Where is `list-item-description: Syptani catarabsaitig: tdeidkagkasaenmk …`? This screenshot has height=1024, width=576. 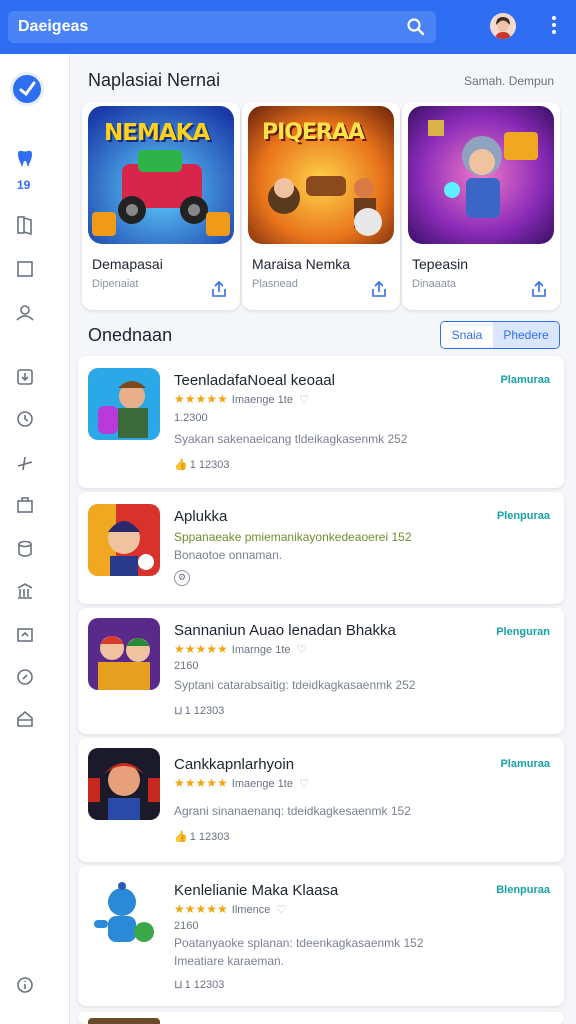 list-item-description: Syptani catarabsaitig: tdeidkagkasaenmk … is located at coordinates (295, 685).